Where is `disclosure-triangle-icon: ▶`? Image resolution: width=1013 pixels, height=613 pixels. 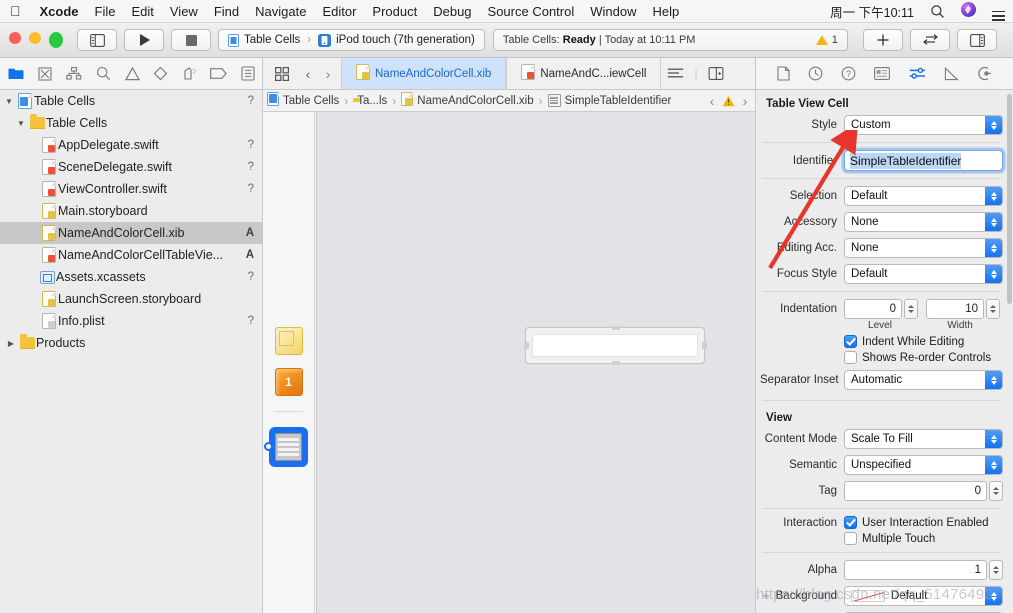 disclosure-triangle-icon: ▶ is located at coordinates (11, 343).